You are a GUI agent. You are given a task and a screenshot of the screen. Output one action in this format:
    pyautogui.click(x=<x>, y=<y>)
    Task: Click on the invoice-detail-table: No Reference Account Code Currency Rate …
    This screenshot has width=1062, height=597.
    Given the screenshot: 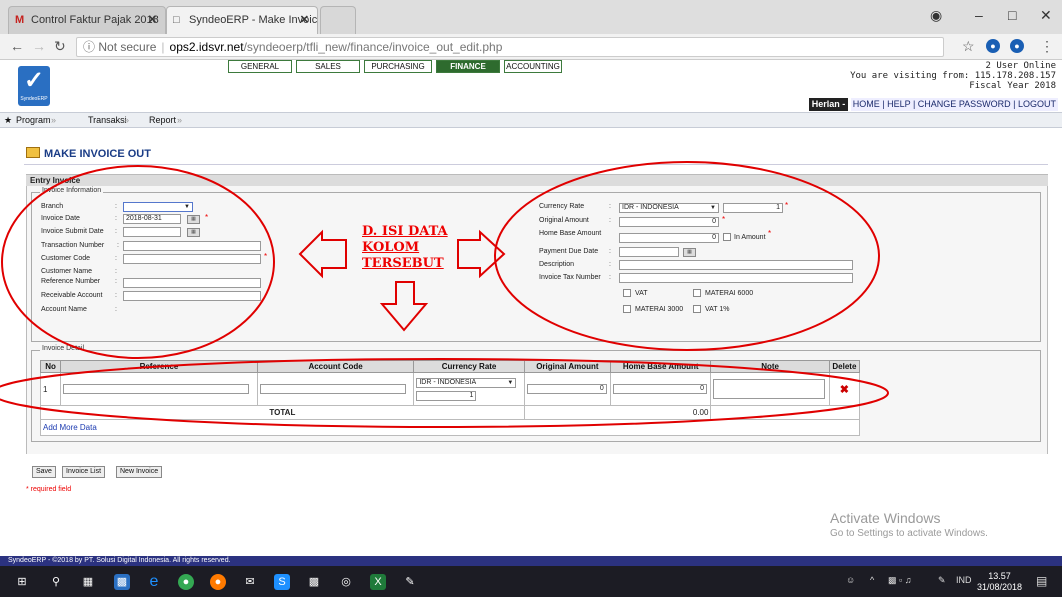 What is the action you would take?
    pyautogui.click(x=450, y=398)
    